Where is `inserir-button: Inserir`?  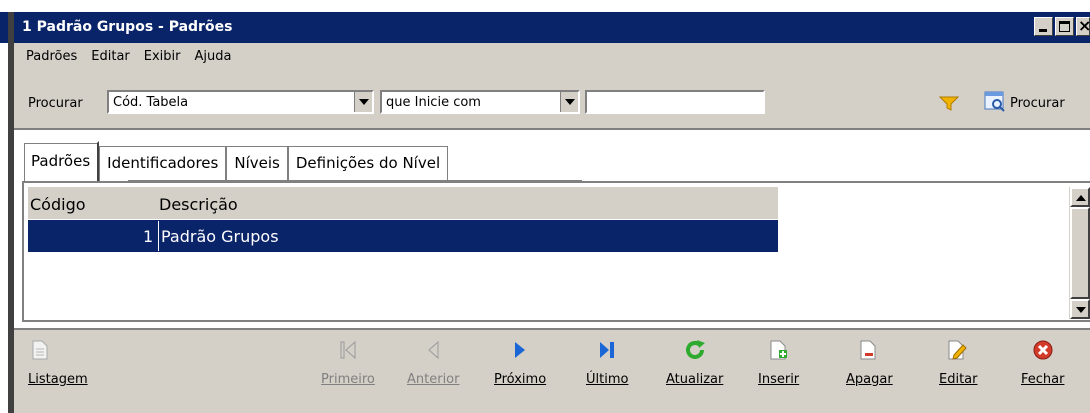 inserir-button: Inserir is located at coordinates (778, 362).